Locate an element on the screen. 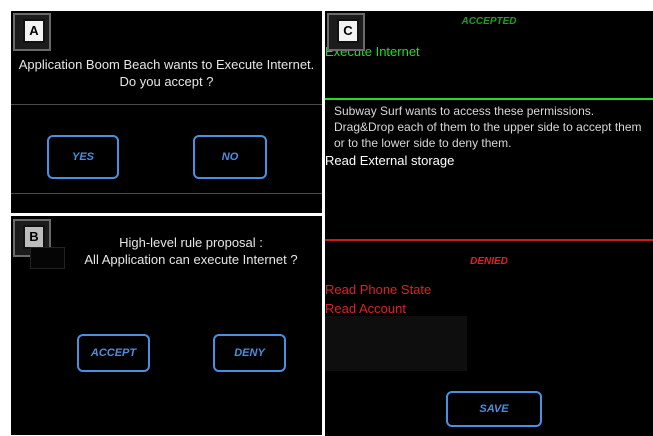  denied-zone-boundary is located at coordinates (489, 240).